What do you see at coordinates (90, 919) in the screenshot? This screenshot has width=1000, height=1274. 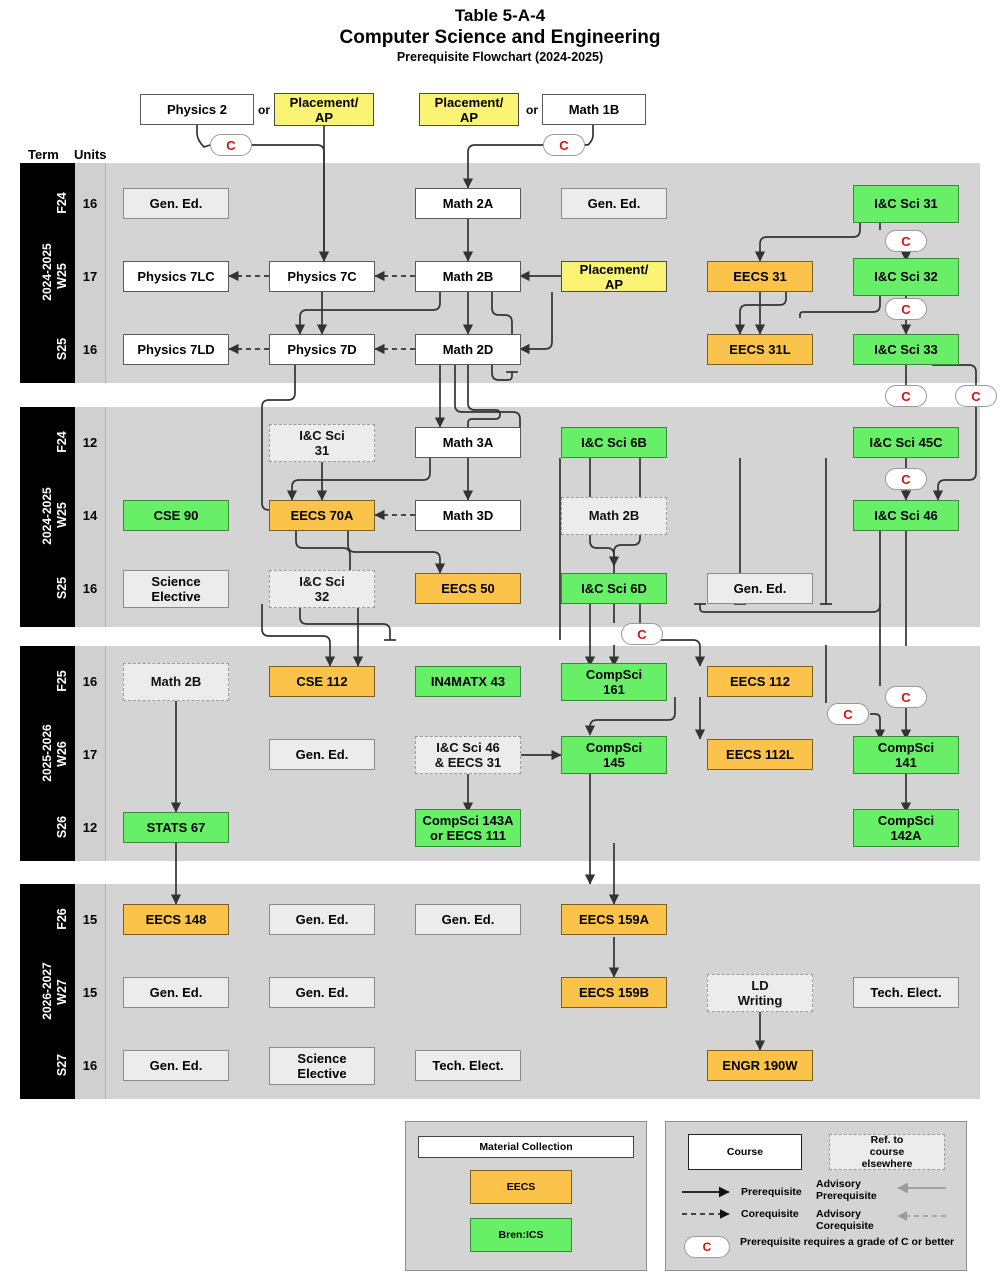 I see `units-value-2026-2027-F26: 15` at bounding box center [90, 919].